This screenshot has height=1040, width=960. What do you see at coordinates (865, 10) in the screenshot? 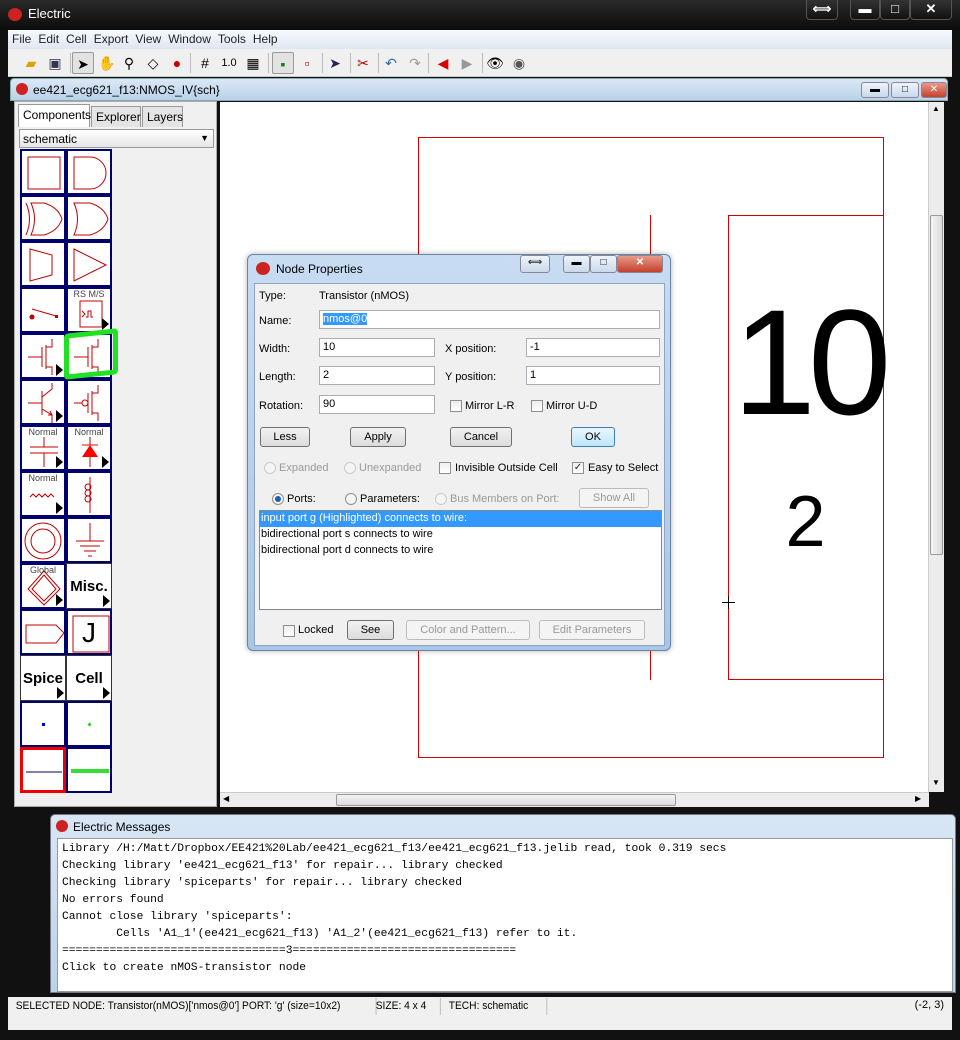
I see `minimize-button: ▬` at bounding box center [865, 10].